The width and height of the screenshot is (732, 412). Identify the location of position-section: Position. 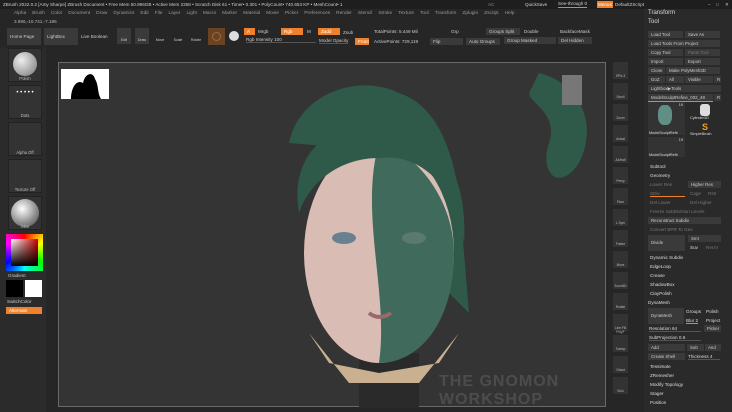
(658, 402).